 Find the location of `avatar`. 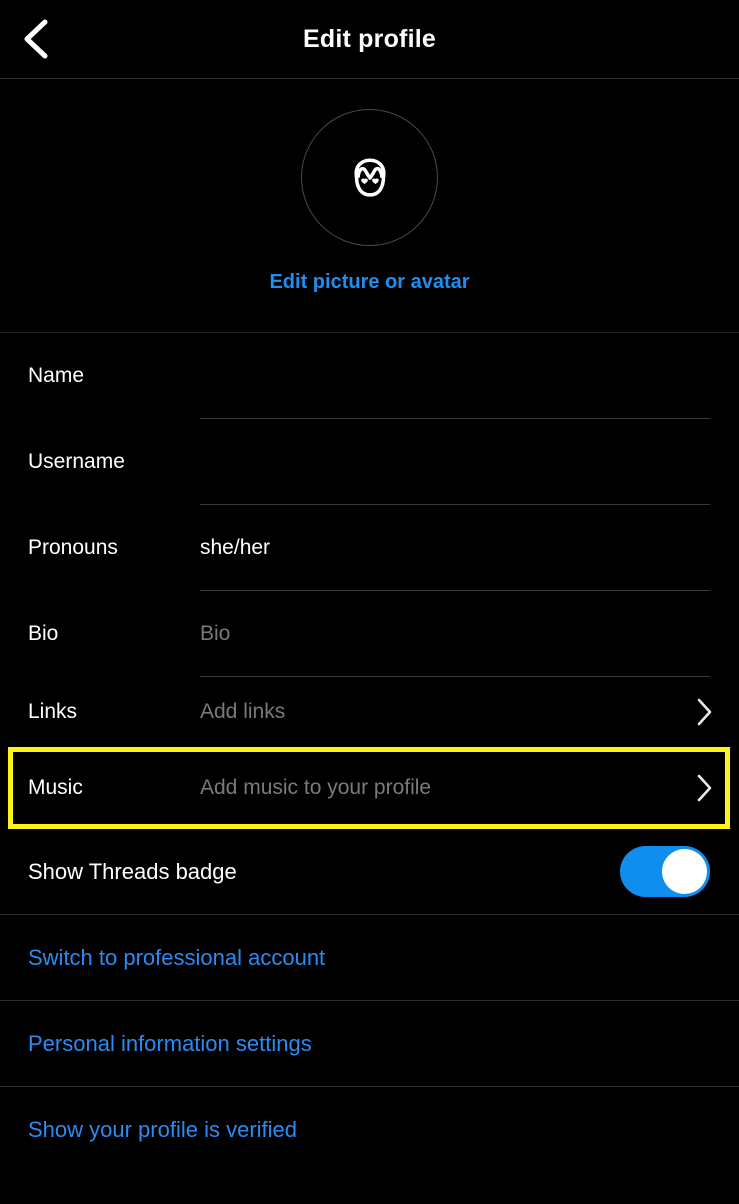

avatar is located at coordinates (369, 177).